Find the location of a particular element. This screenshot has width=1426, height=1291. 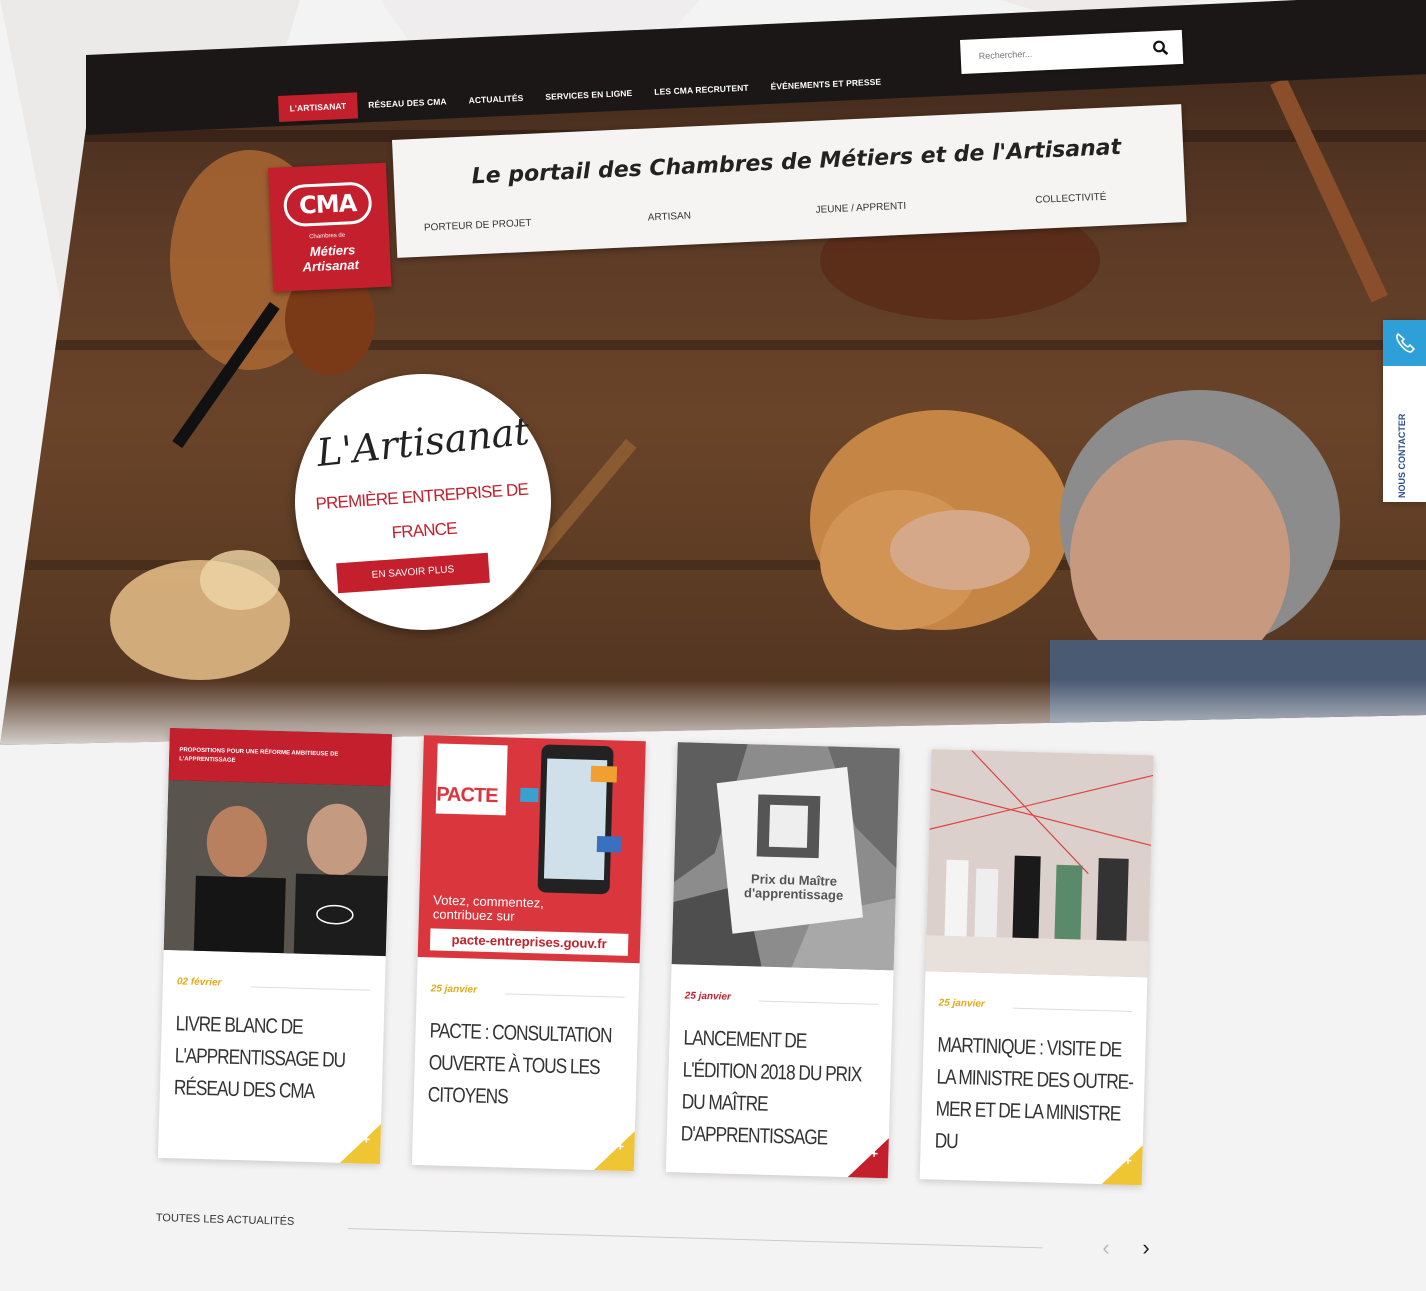

learn-more-button: EN SAVOIR PLUS is located at coordinates (413, 573).